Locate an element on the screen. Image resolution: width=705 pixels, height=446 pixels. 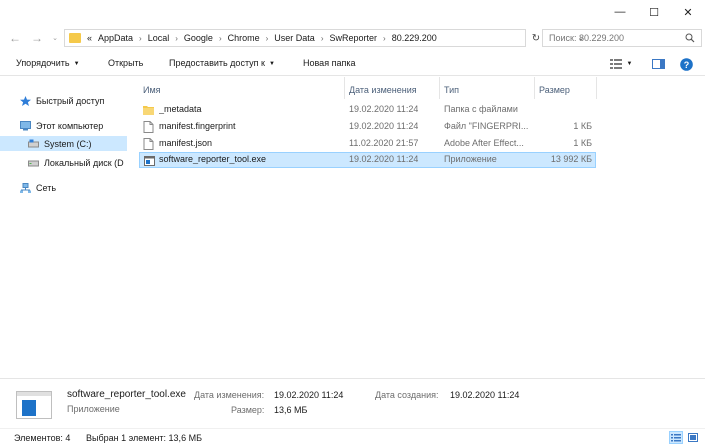
app-thumbnail-icon is located at coordinates (34, 405).